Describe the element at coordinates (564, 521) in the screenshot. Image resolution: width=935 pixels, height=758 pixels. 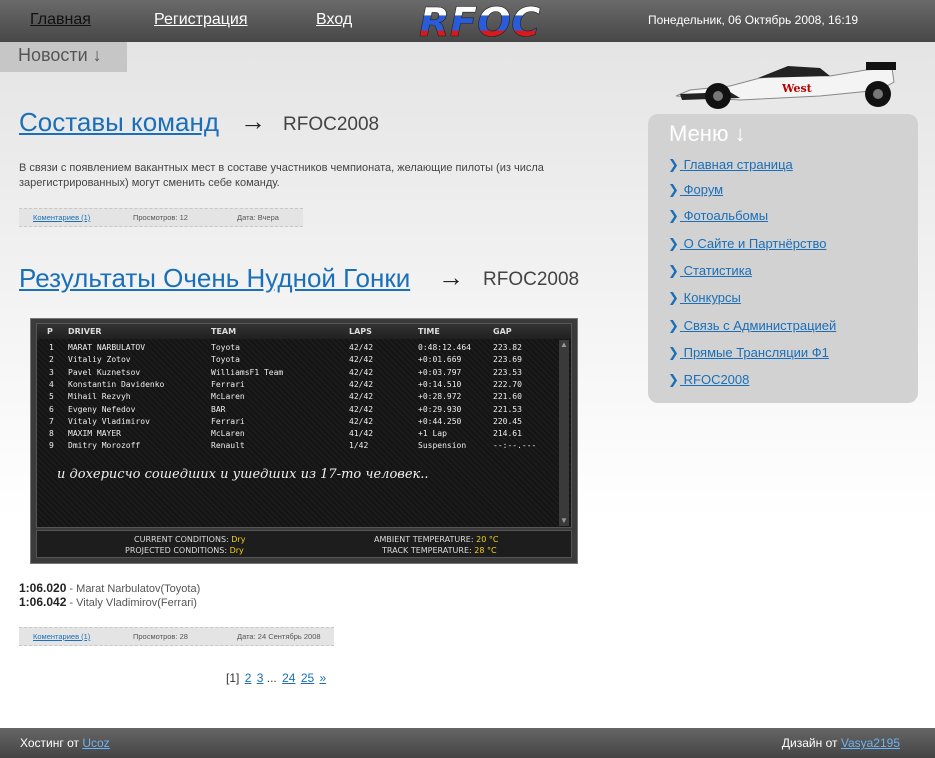
I see `scroll-down-icon: ▼` at that location.